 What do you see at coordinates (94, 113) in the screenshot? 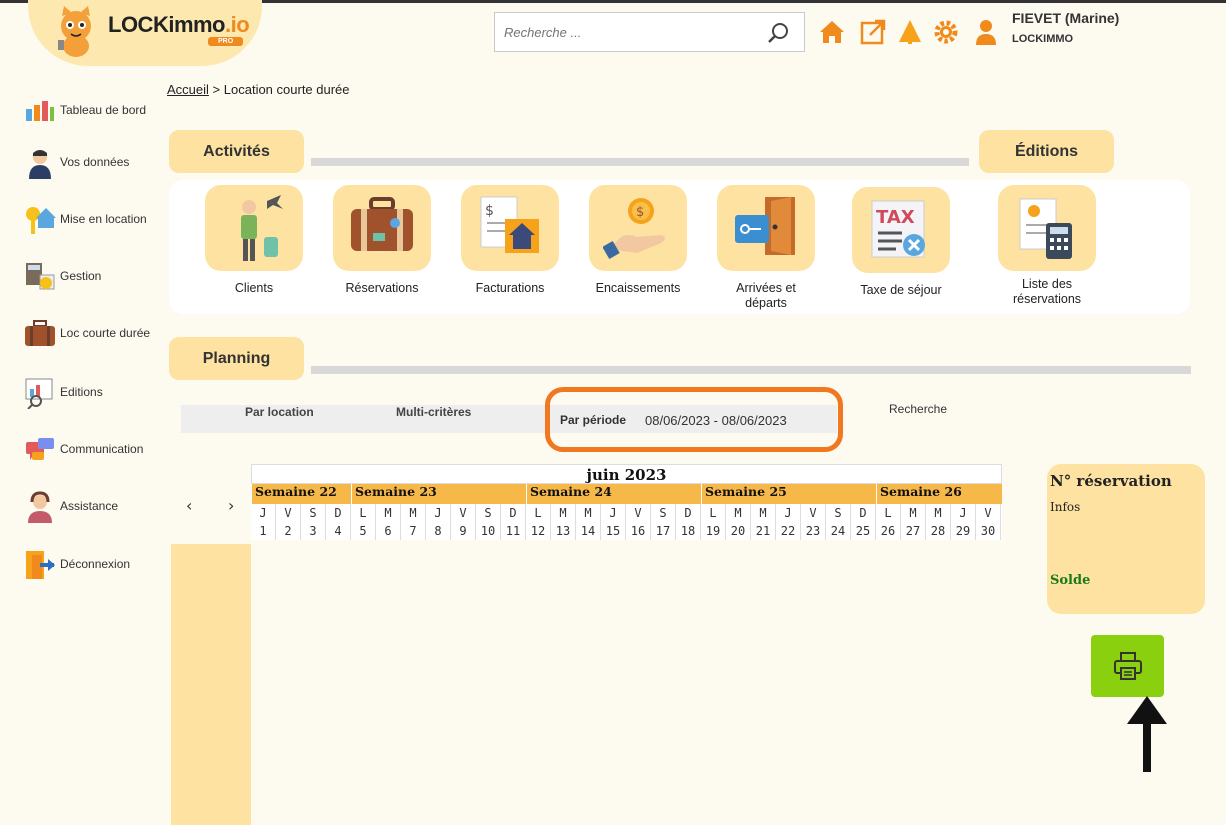
I see `sidebar-item-tableau-de-bord: Tableau de bord` at bounding box center [94, 113].